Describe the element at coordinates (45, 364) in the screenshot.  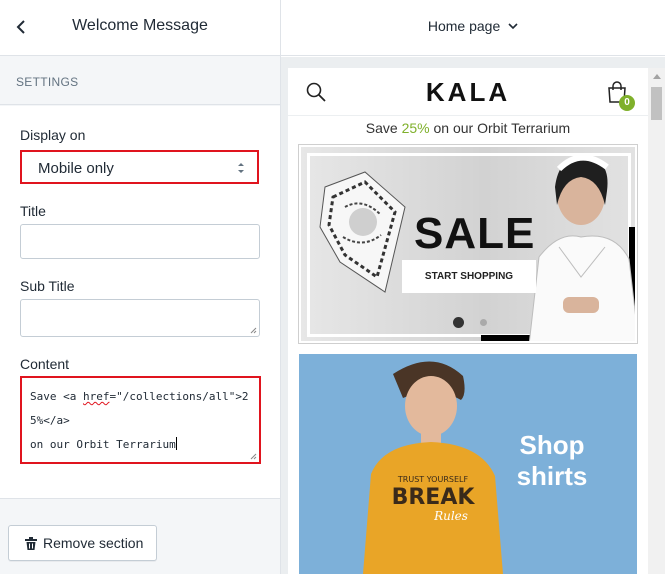
I see `content-label: Content` at that location.